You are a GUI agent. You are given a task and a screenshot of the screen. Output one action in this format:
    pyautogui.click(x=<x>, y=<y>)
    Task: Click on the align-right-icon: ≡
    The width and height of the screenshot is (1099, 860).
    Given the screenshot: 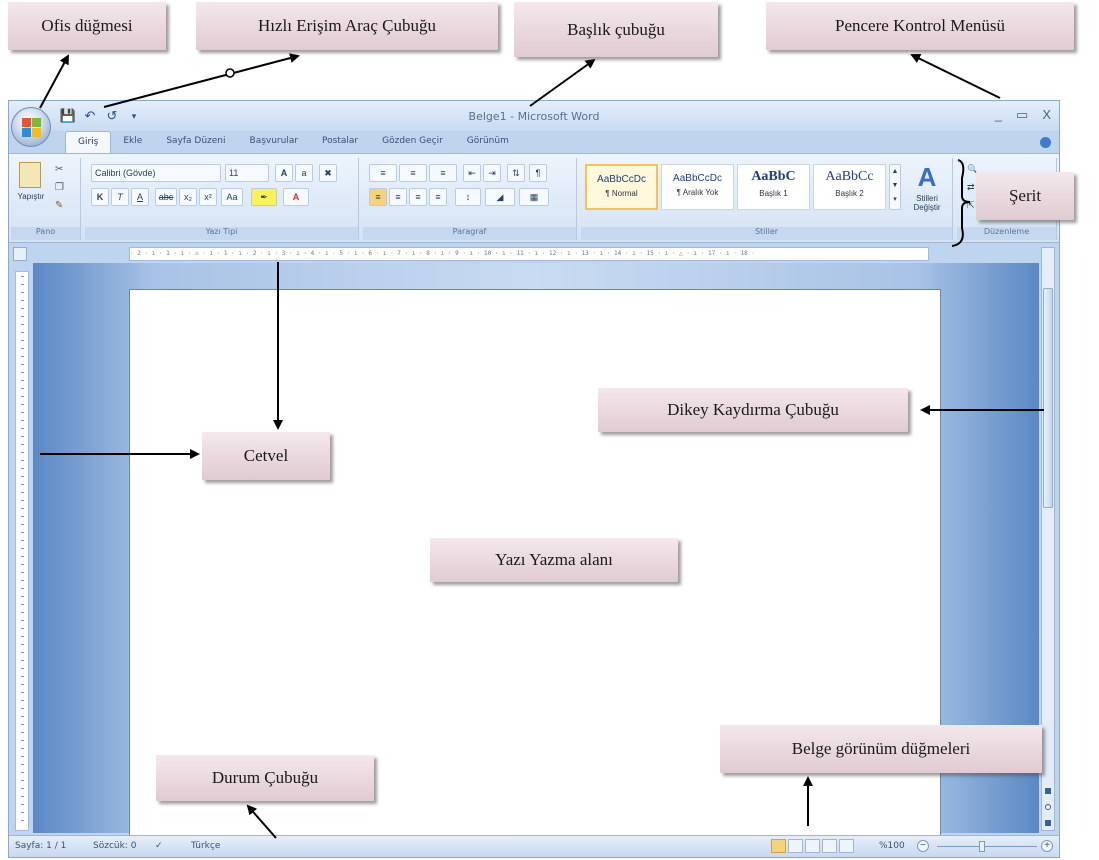 What is the action you would take?
    pyautogui.click(x=418, y=197)
    